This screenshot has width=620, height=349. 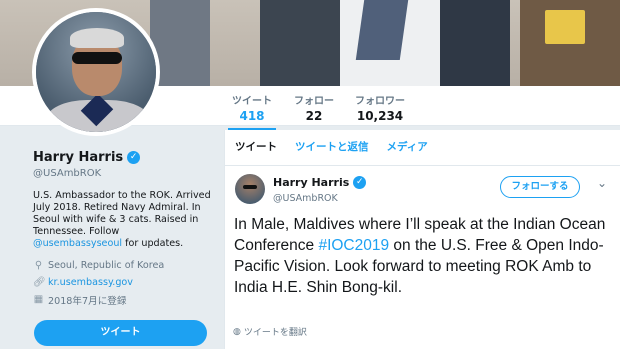 I want to click on stat-tweets-label: ツイート, so click(x=252, y=101).